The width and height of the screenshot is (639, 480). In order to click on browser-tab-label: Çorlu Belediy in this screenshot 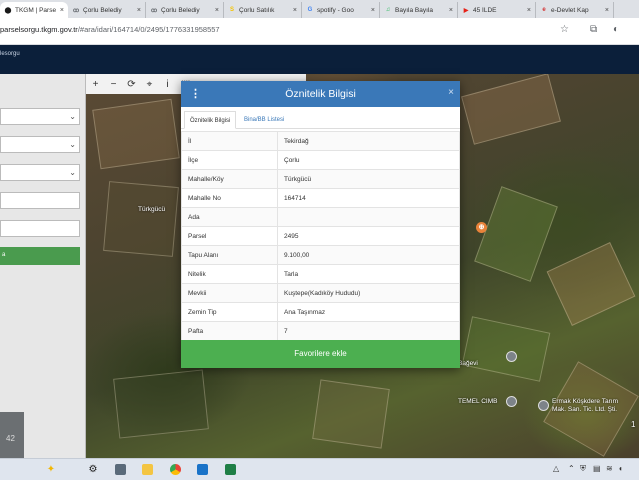, I will do `click(180, 10)`.